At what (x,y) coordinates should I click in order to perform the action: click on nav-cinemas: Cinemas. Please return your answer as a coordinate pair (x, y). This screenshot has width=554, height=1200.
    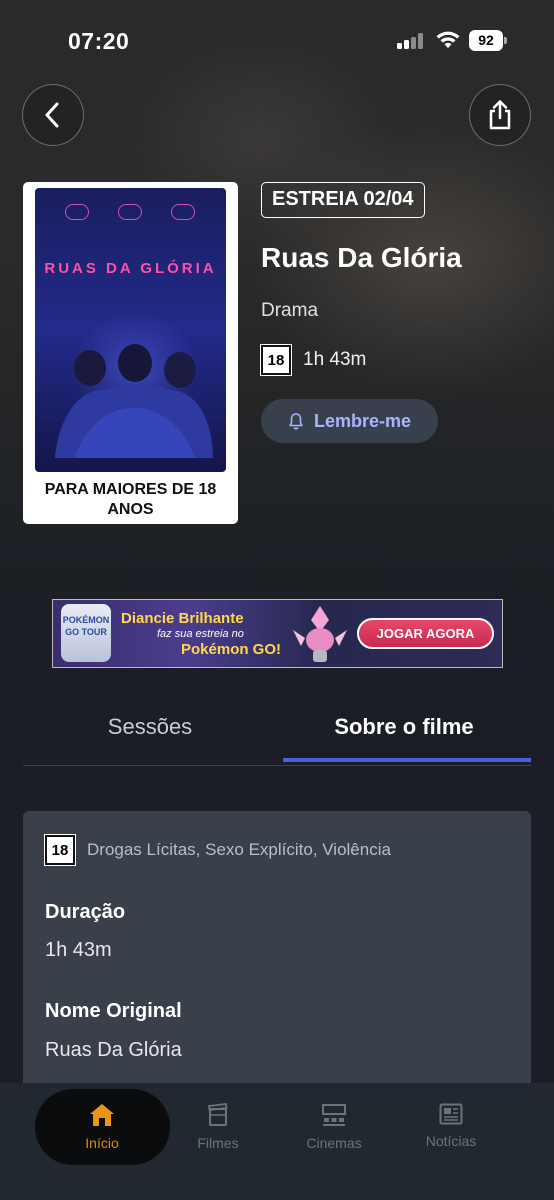
    Looking at the image, I should click on (334, 1127).